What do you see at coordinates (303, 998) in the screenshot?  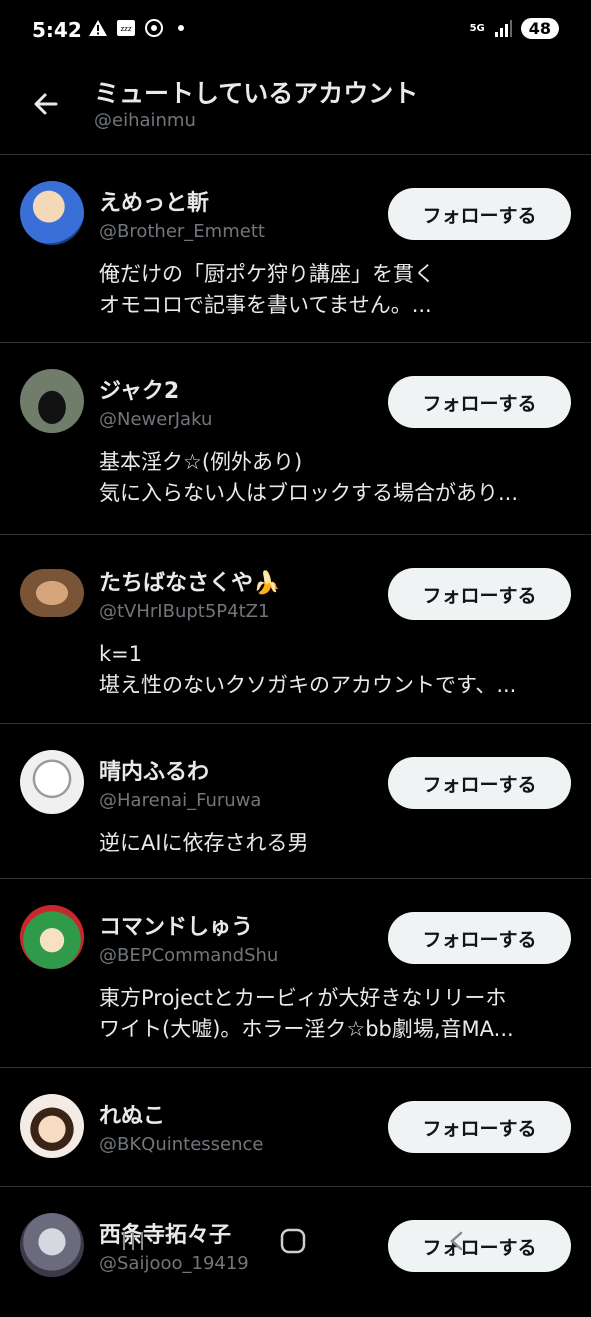 I see `bio-line: 東方Projectとカービィが大好きなリリーホ` at bounding box center [303, 998].